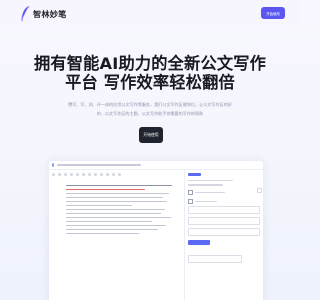  Describe the element at coordinates (150, 14) in the screenshot. I see `top-navigation-bar: 智林妙笔 开始使用` at that location.